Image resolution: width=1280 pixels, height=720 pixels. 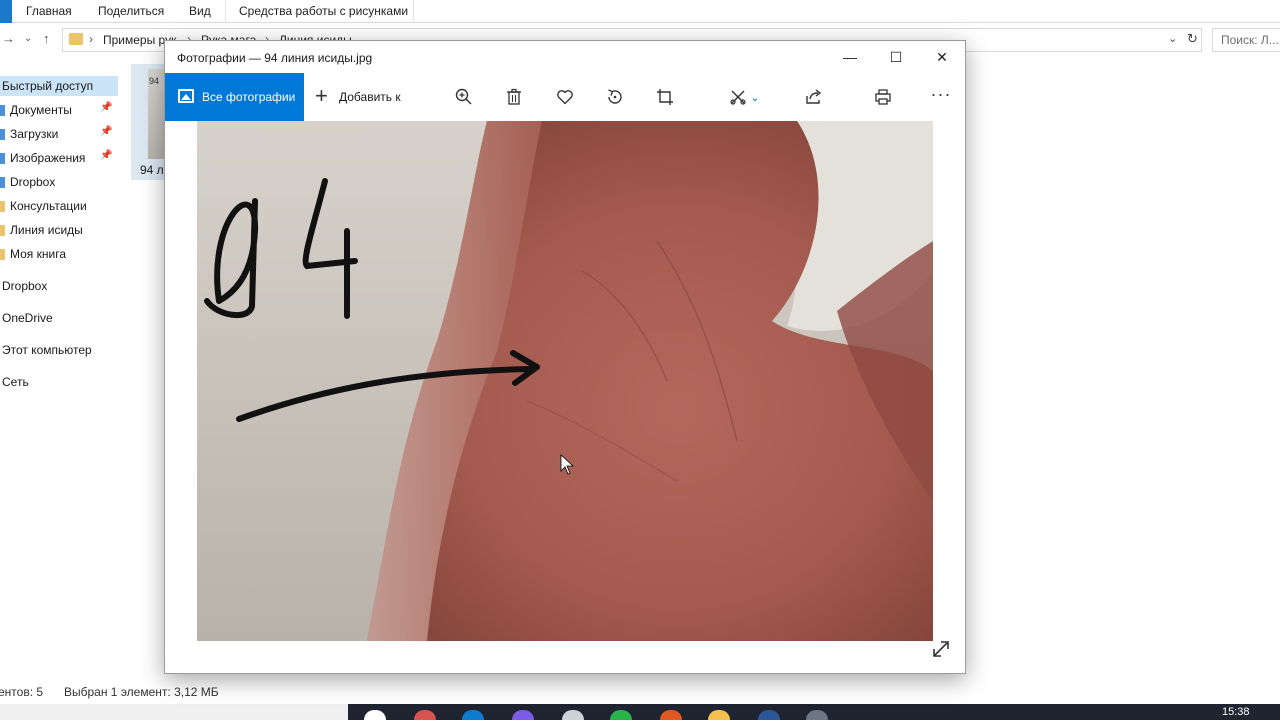 I want to click on word-icon, so click(x=769, y=715).